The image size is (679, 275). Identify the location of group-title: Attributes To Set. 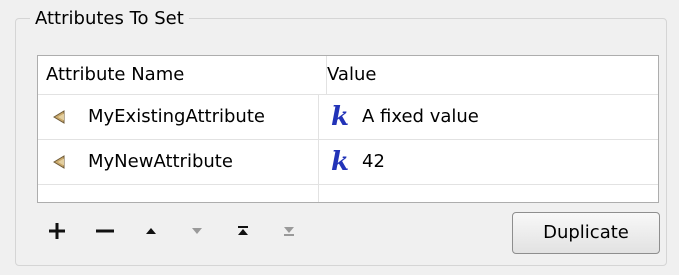
(109, 19).